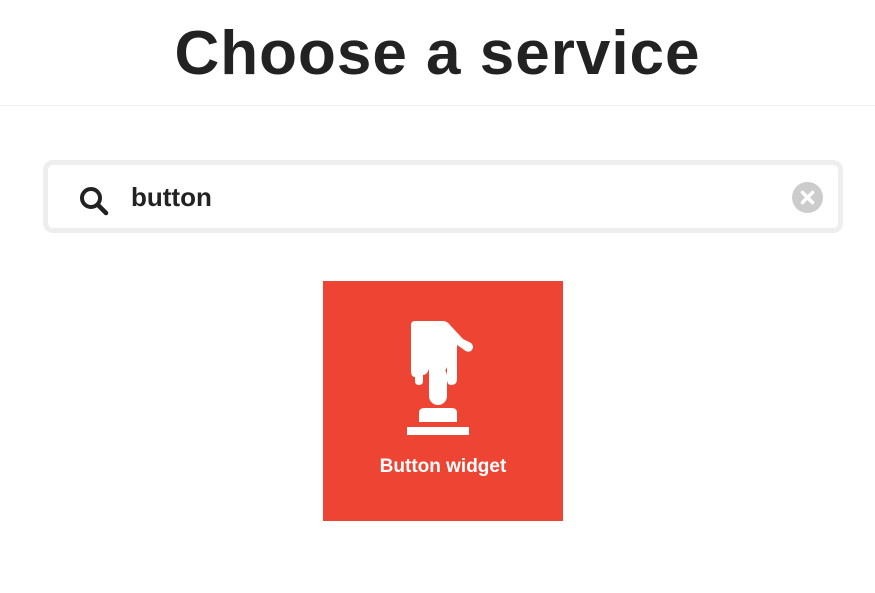 Image resolution: width=875 pixels, height=593 pixels. I want to click on page-title: Choose a service, so click(437, 53).